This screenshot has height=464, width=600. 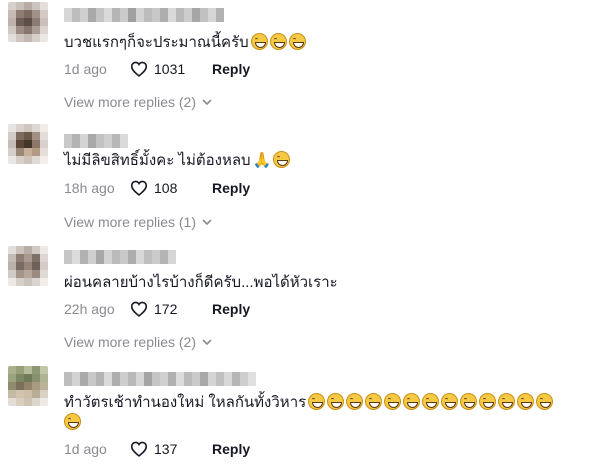 I want to click on like-count: 1031, so click(x=170, y=69).